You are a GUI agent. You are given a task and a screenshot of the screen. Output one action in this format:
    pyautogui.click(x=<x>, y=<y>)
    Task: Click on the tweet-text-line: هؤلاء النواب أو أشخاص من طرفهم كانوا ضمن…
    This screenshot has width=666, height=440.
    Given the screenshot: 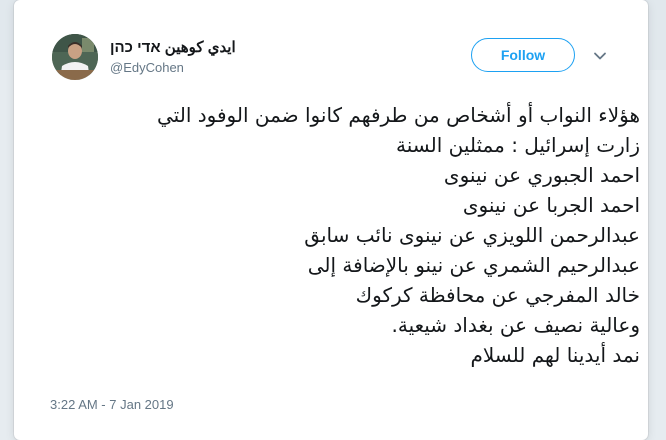 What is the action you would take?
    pyautogui.click(x=398, y=115)
    